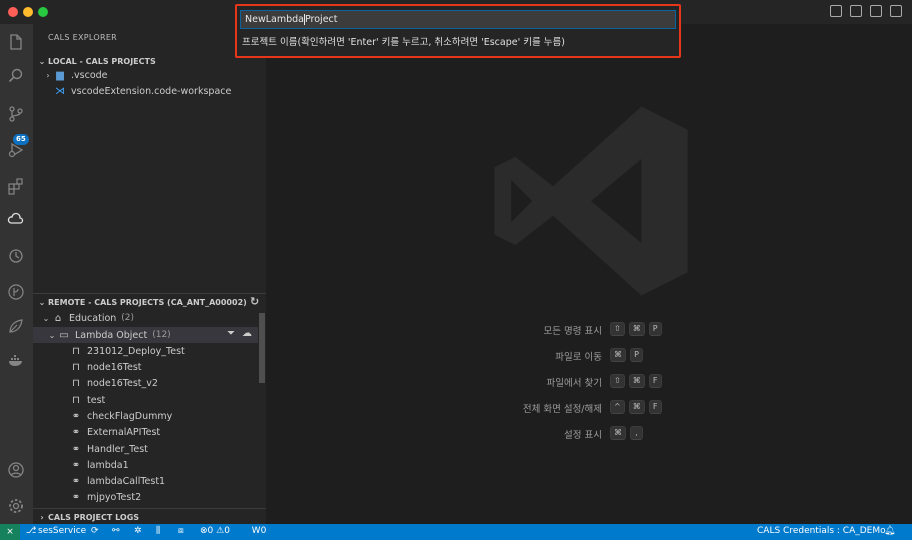 The image size is (912, 540). I want to click on sidebar-title: CALS EXPLORER, so click(83, 37).